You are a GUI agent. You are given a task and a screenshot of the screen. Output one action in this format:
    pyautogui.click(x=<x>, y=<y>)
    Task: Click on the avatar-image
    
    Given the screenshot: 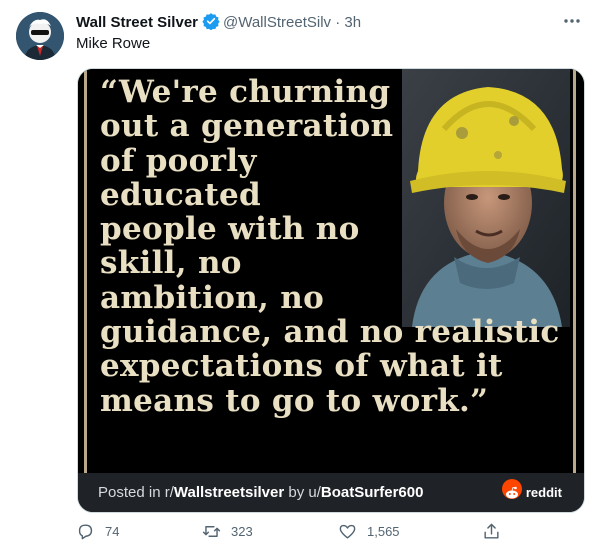 What is the action you would take?
    pyautogui.click(x=40, y=36)
    